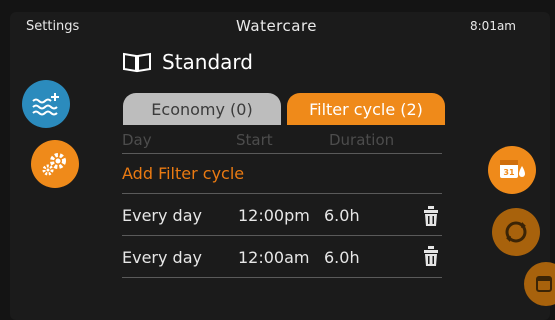  What do you see at coordinates (277, 26) in the screenshot?
I see `page-title: Watercare` at bounding box center [277, 26].